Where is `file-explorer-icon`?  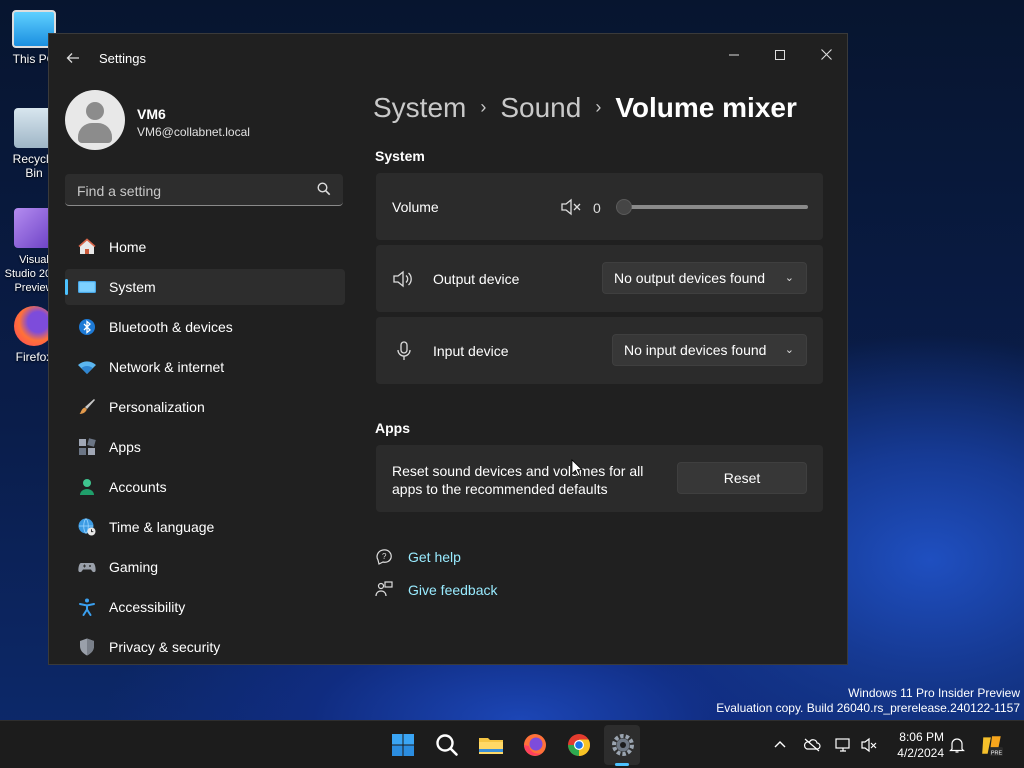 file-explorer-icon is located at coordinates (491, 745).